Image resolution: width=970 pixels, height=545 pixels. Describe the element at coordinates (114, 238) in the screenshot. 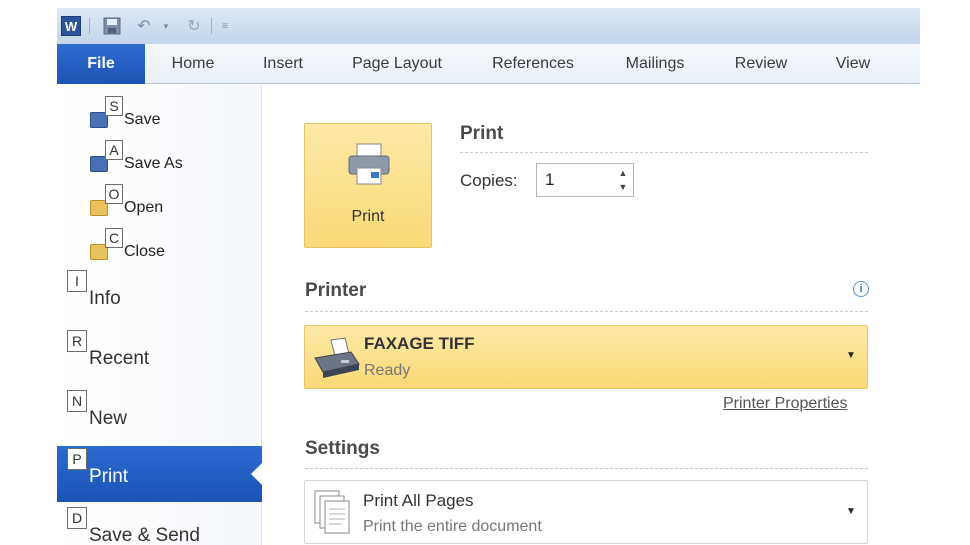

I see `keytip: C` at that location.